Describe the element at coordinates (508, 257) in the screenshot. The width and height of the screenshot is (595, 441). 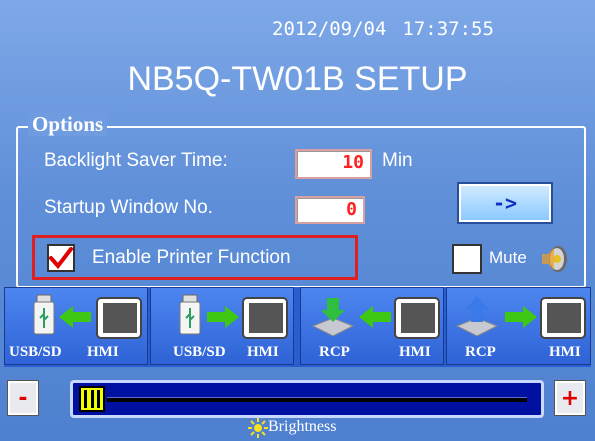
I see `mute-label: Mute` at that location.